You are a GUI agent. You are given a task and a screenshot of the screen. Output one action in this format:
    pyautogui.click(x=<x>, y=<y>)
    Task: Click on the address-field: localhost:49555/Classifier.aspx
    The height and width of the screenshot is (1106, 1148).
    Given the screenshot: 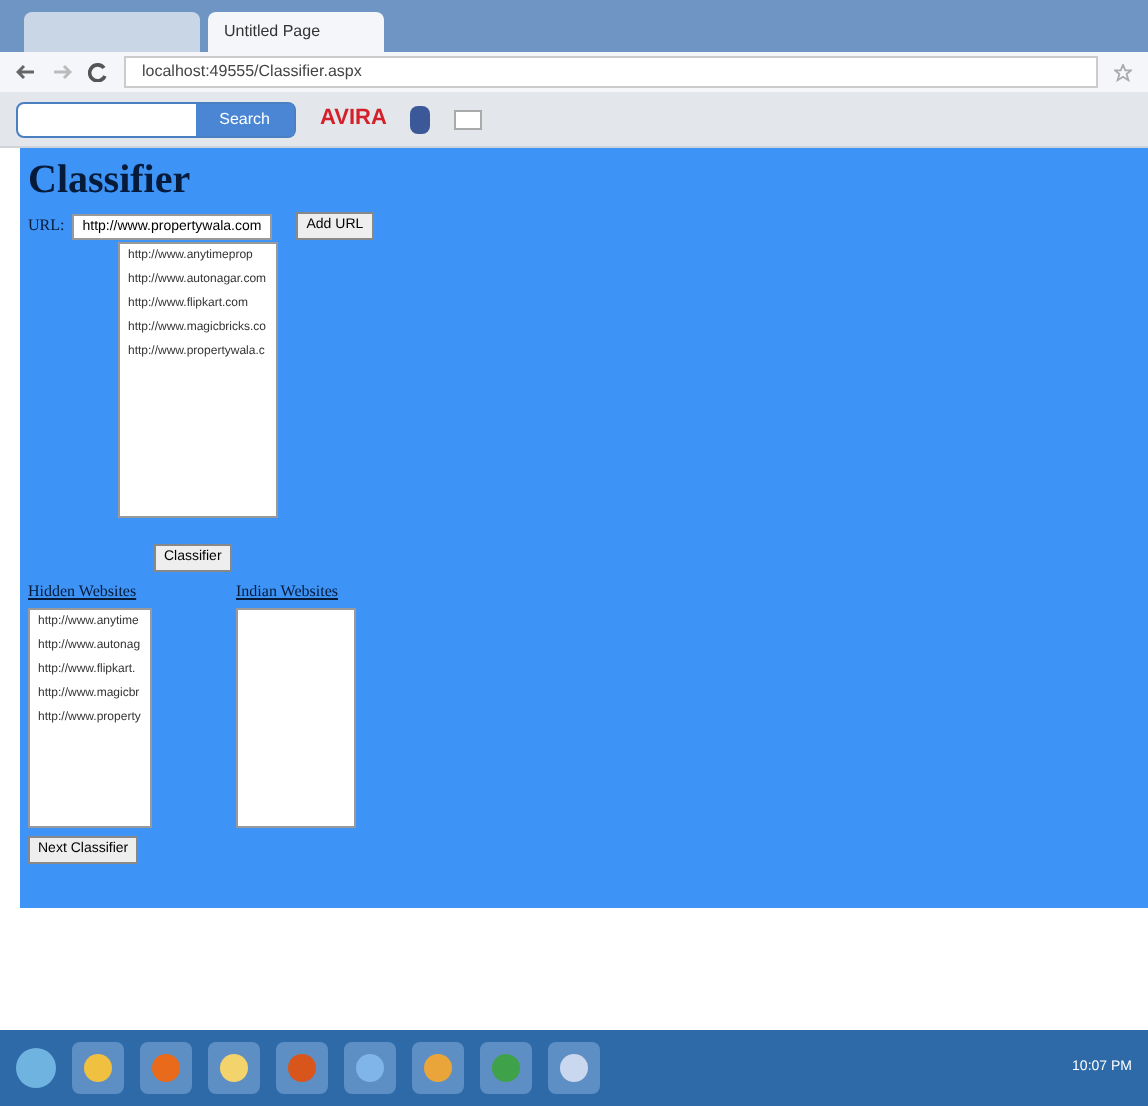 What is the action you would take?
    pyautogui.click(x=611, y=72)
    